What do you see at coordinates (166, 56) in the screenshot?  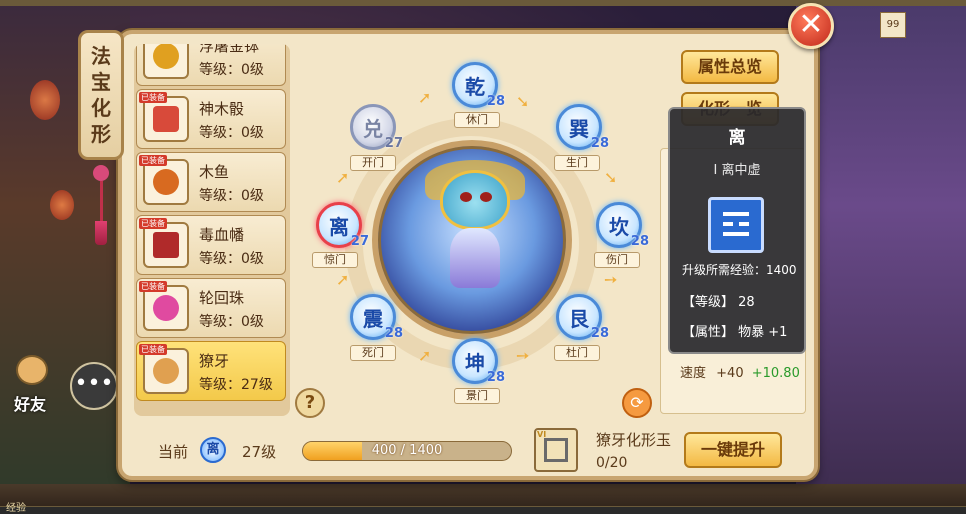 I see `gold-bowl-icon` at bounding box center [166, 56].